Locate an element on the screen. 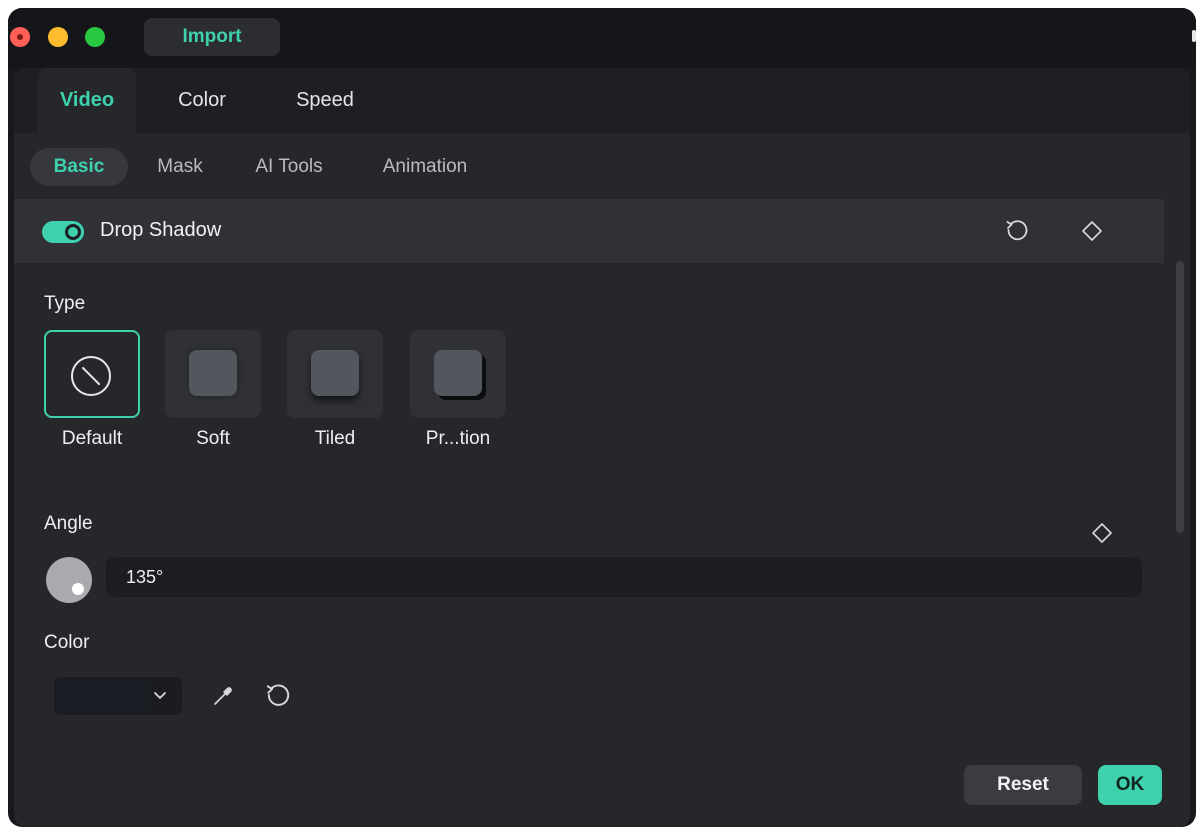  chevron-down-icon is located at coordinates (160, 695).